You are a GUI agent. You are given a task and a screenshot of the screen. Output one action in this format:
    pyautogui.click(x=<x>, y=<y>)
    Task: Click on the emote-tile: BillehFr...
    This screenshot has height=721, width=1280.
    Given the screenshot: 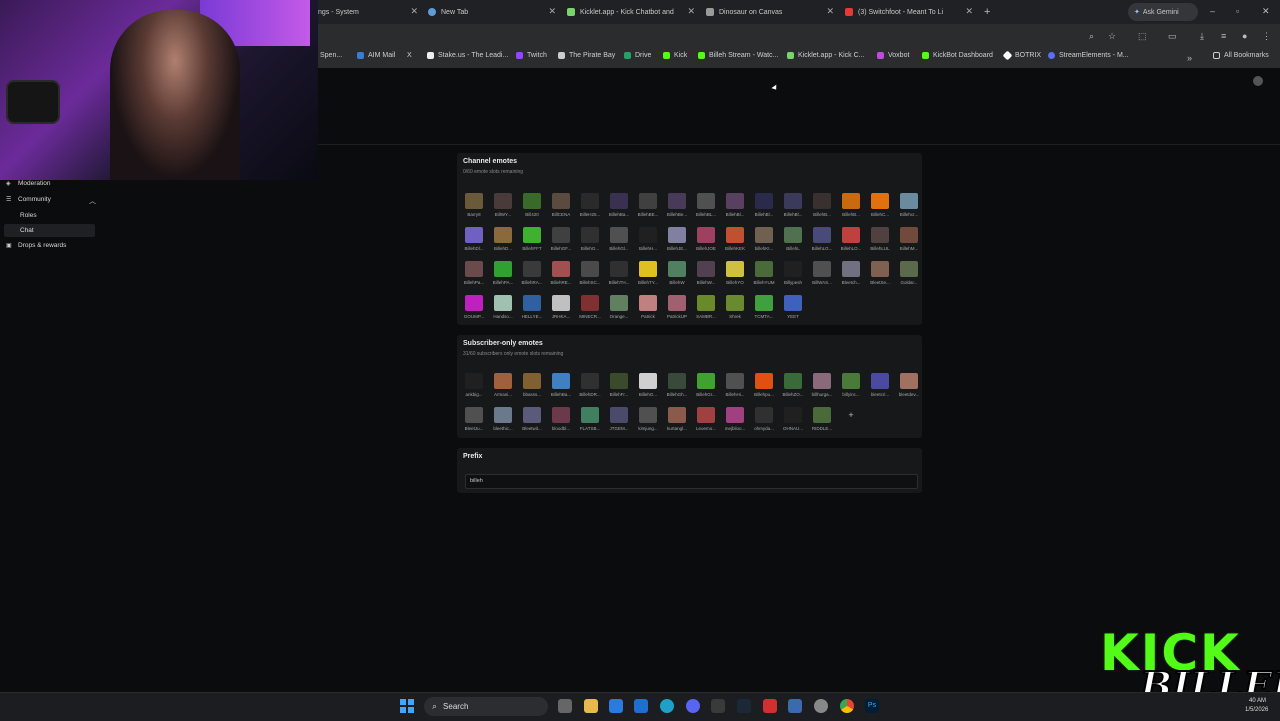 What is the action you would take?
    pyautogui.click(x=619, y=387)
    